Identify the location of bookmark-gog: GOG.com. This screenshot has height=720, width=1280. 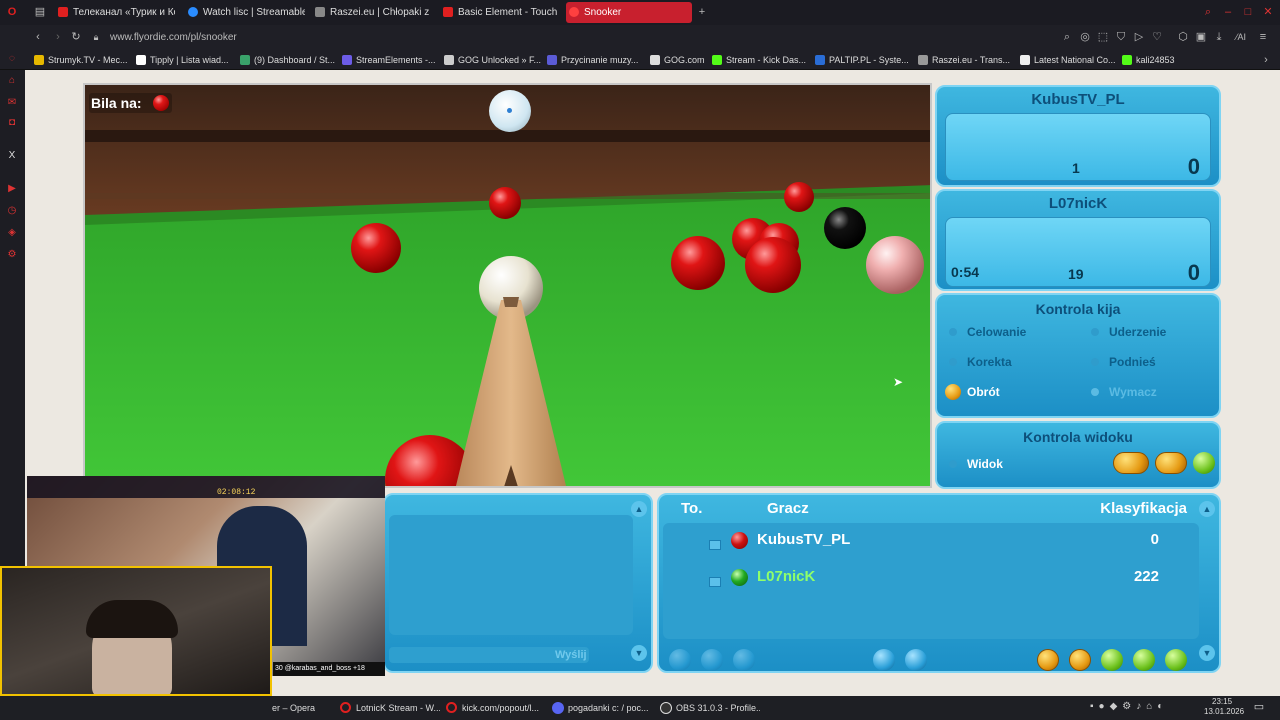
(677, 60).